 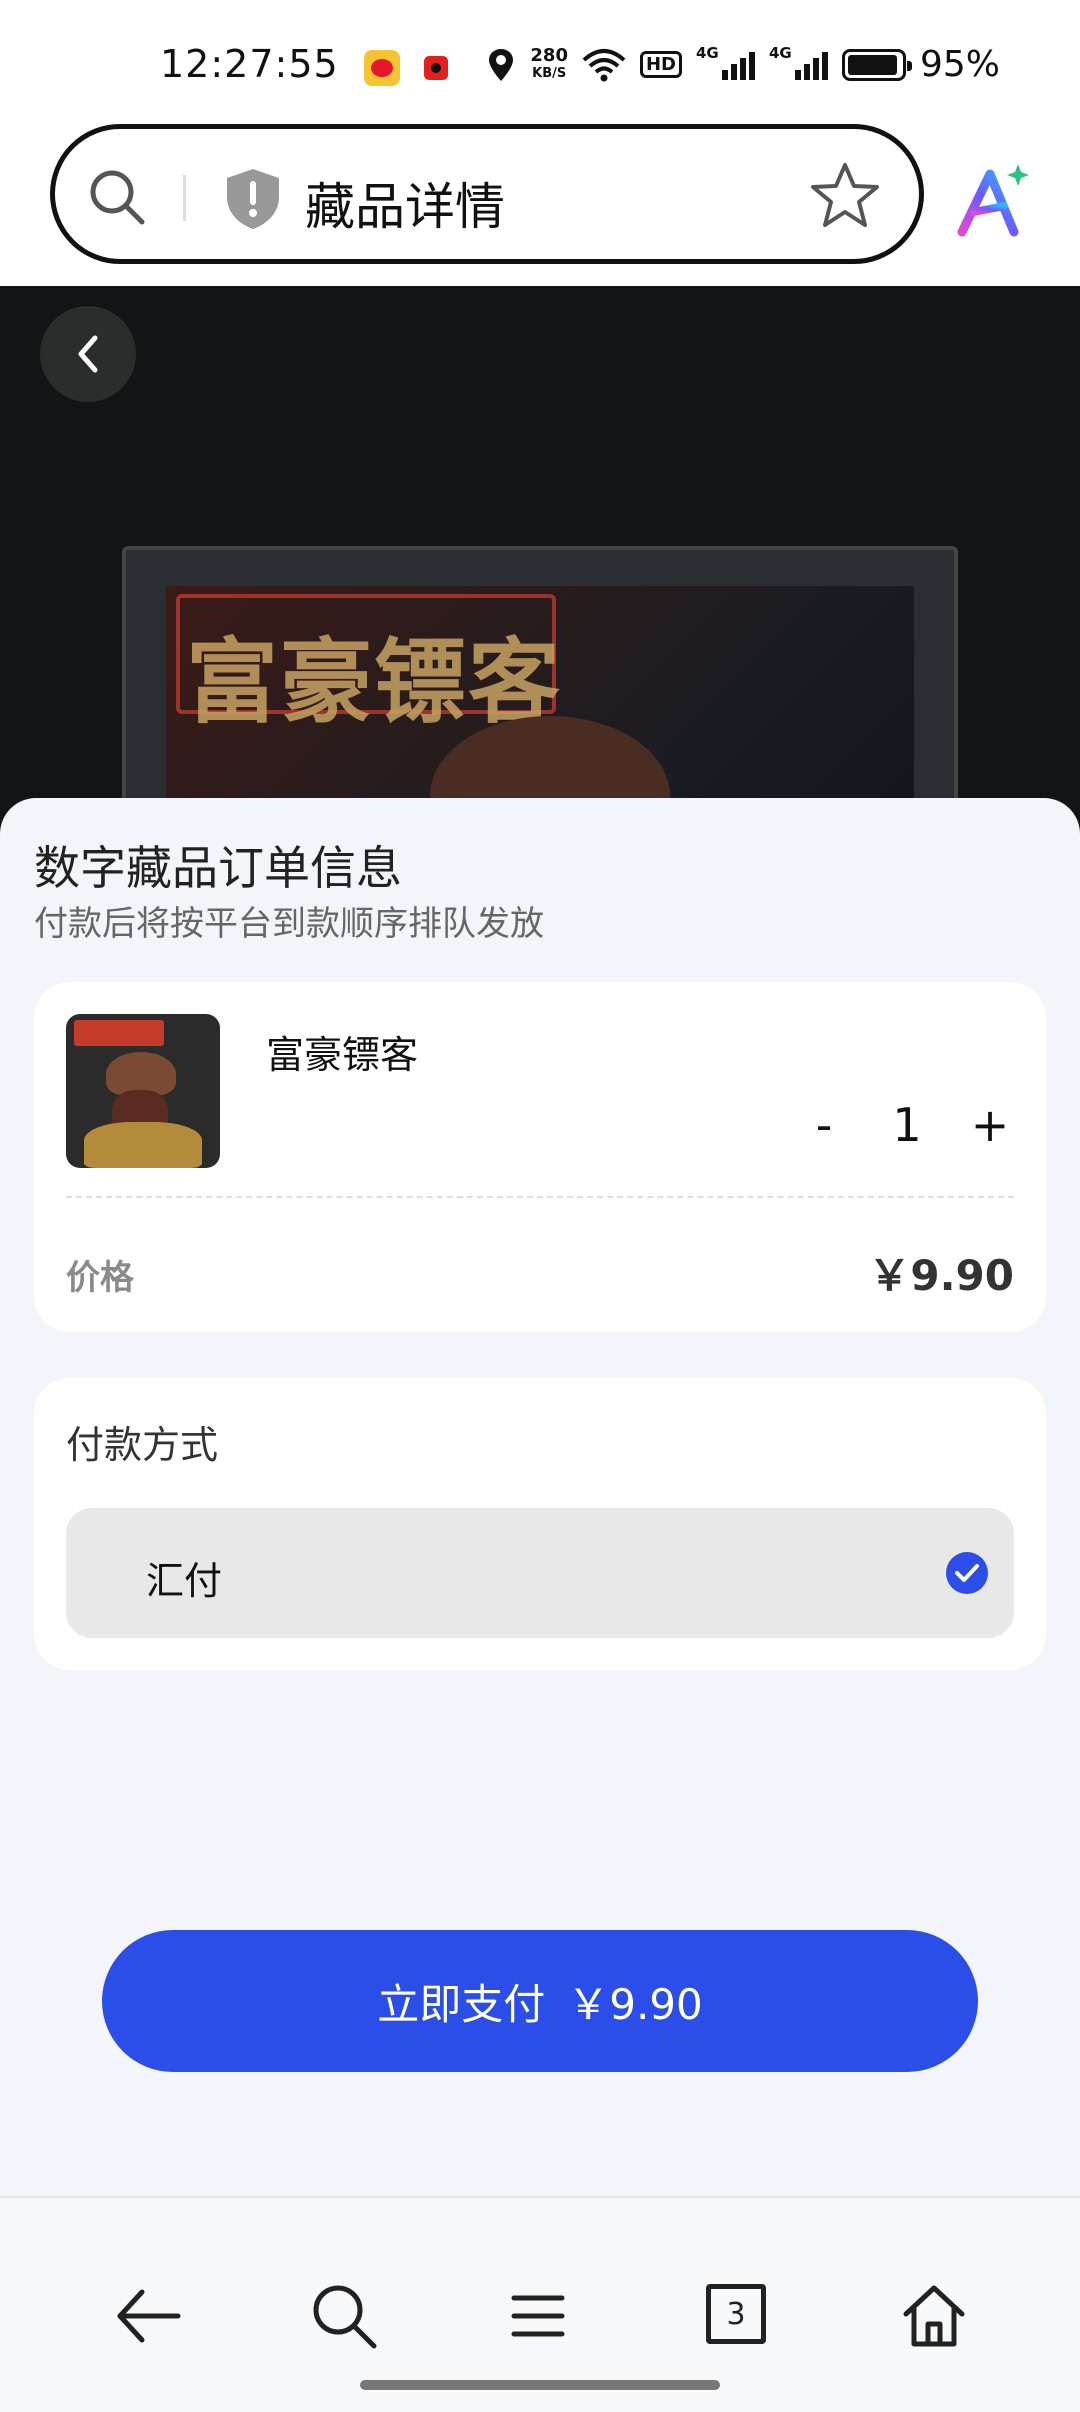 I want to click on address-bar: 藏品详情, so click(x=540, y=203).